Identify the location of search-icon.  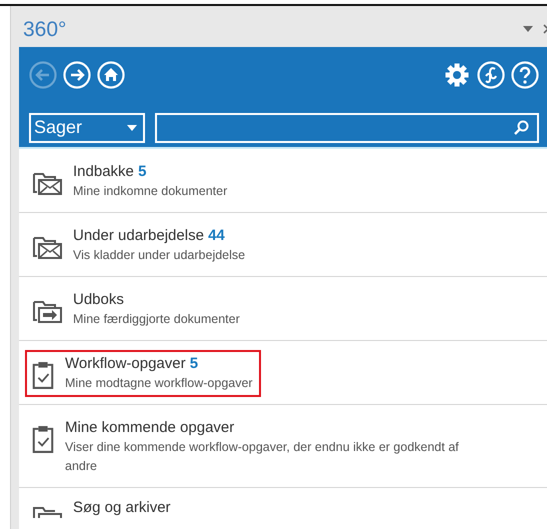
(521, 128).